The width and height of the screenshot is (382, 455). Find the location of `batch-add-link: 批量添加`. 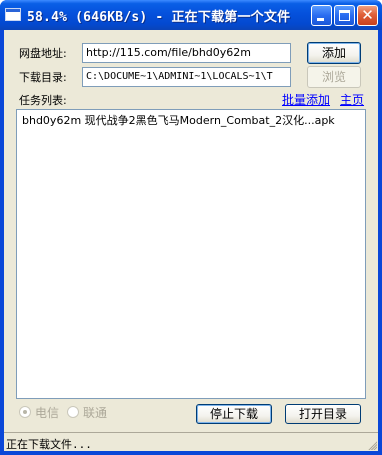

batch-add-link: 批量添加 is located at coordinates (306, 99).